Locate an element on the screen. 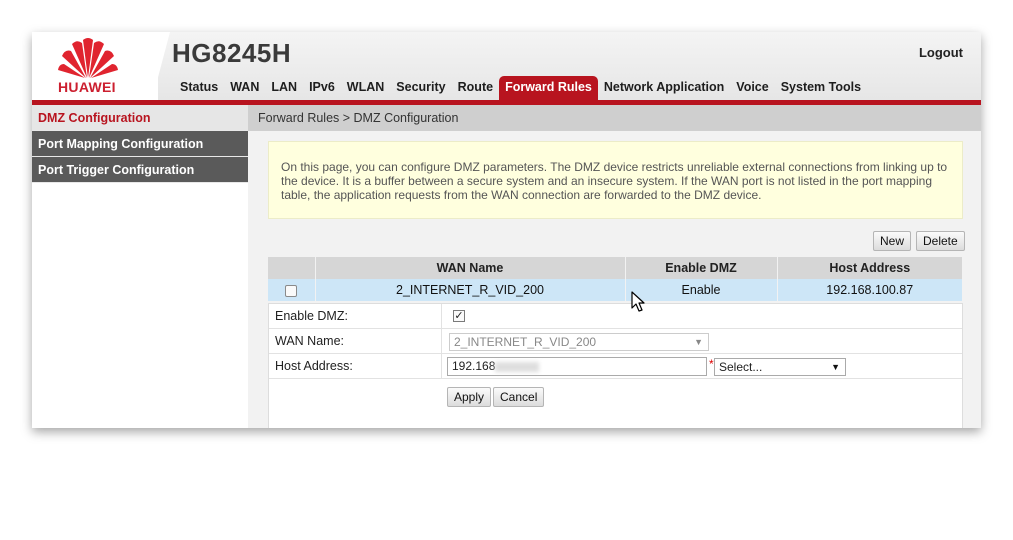  enable-dmz-label: Enable DMZ: is located at coordinates (311, 316).